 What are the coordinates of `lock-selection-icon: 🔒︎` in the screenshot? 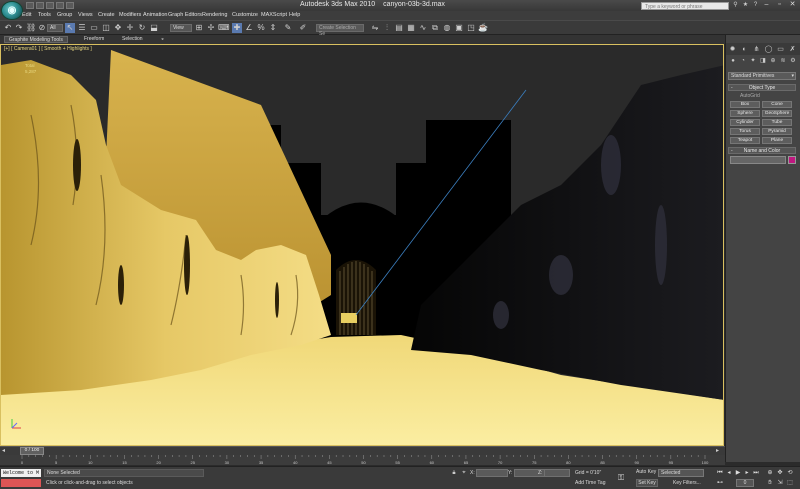 It's located at (454, 473).